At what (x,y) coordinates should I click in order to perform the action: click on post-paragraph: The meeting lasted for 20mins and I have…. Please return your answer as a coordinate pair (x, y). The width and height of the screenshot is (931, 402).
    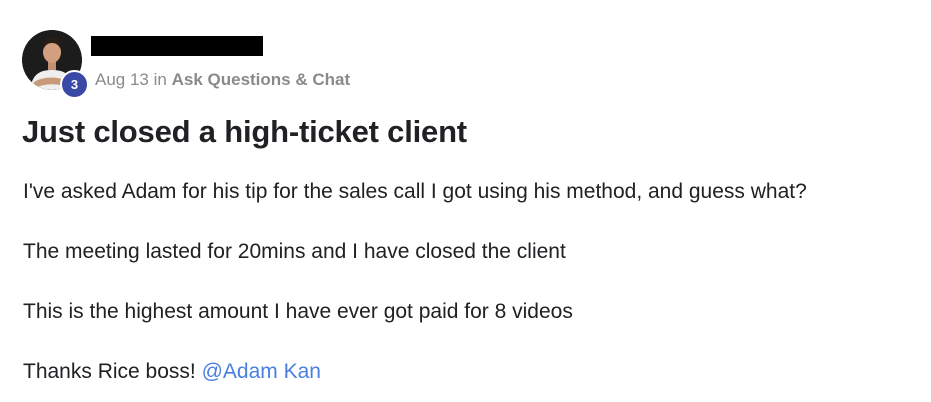
    Looking at the image, I should click on (294, 251).